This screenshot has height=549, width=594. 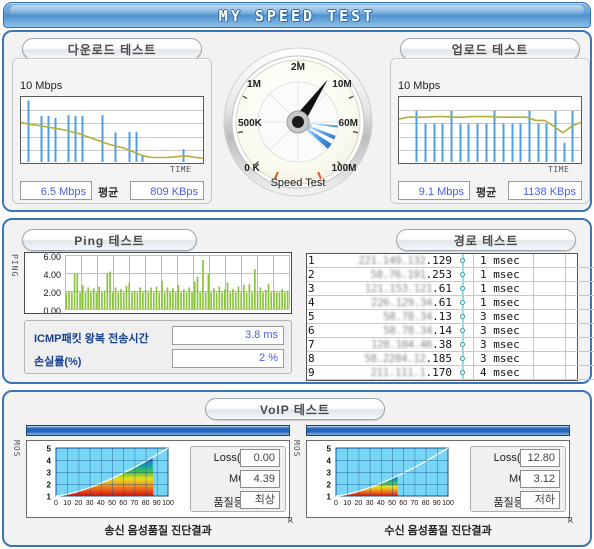 What do you see at coordinates (439, 260) in the screenshot?
I see `route-ip-last-octet: .129` at bounding box center [439, 260].